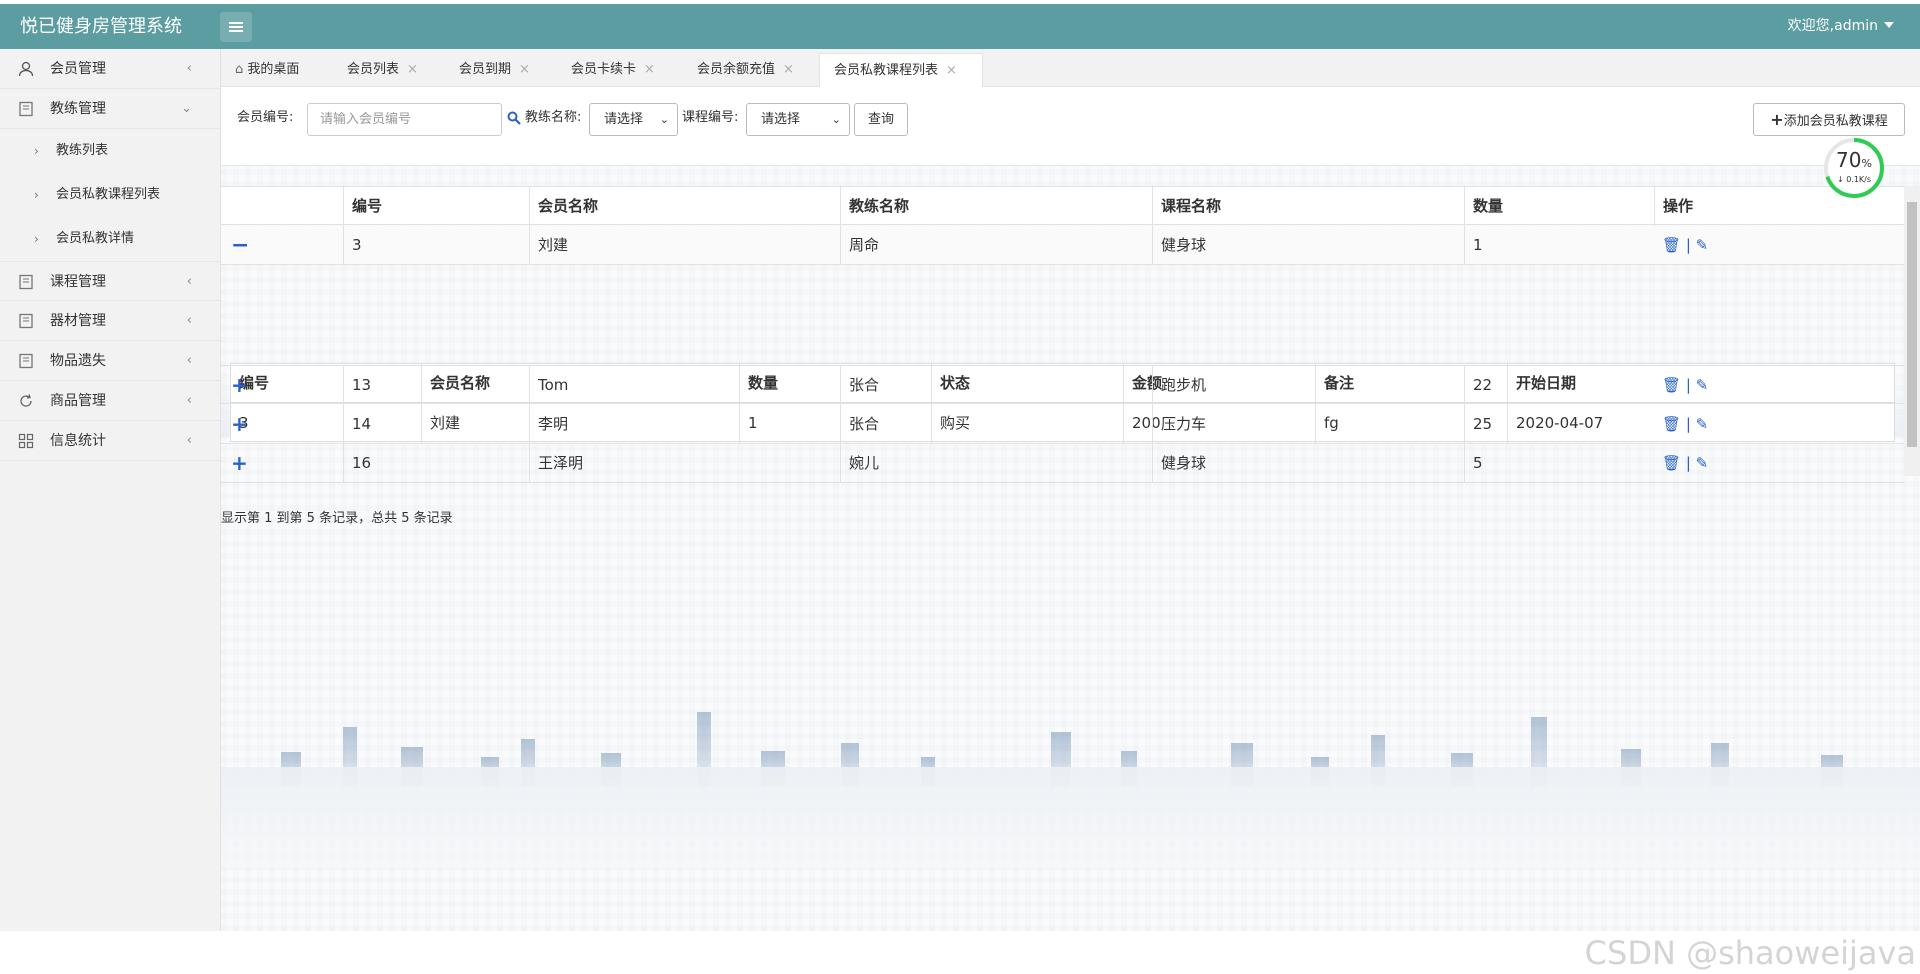 This screenshot has height=974, width=1920. Describe the element at coordinates (684, 424) in the screenshot. I see `cell-member: 李明` at that location.